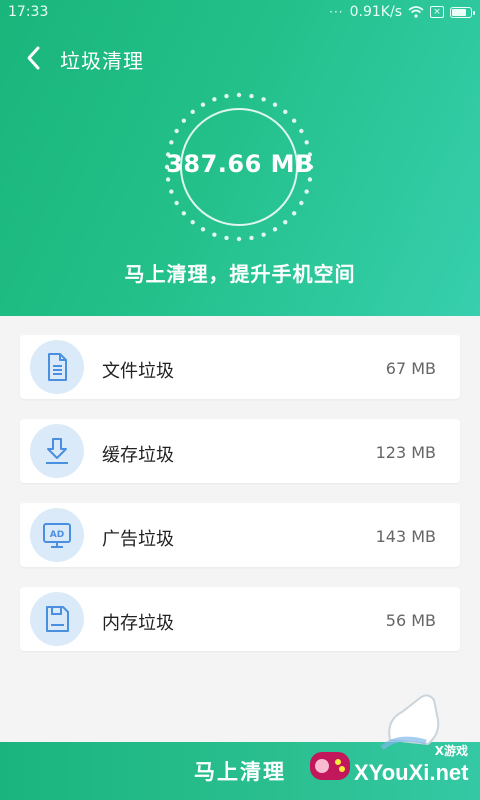  What do you see at coordinates (411, 772) in the screenshot?
I see `watermark-text: XYouXi.net` at bounding box center [411, 772].